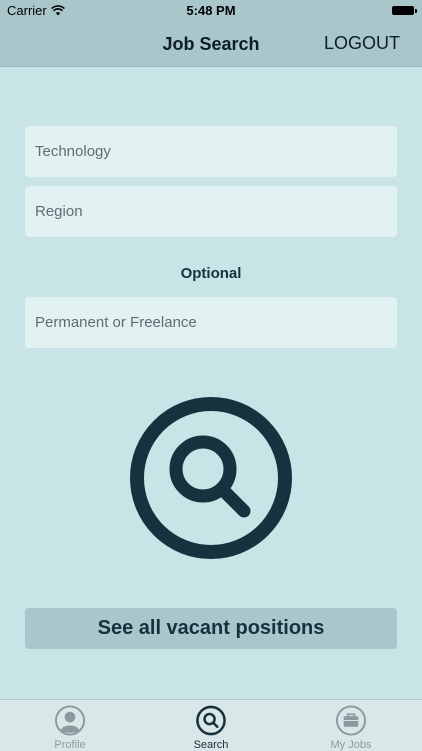 The image size is (422, 751). Describe the element at coordinates (211, 745) in the screenshot. I see `tab-search-label: Search` at that location.